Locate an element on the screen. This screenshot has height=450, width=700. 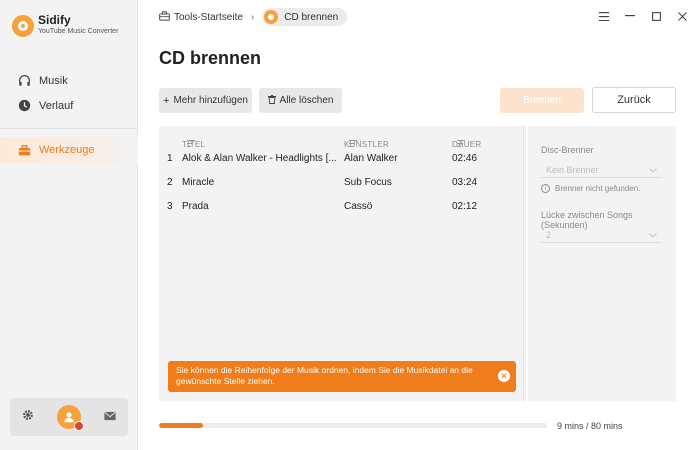
clear-all-button: Alle löschen is located at coordinates (300, 100).